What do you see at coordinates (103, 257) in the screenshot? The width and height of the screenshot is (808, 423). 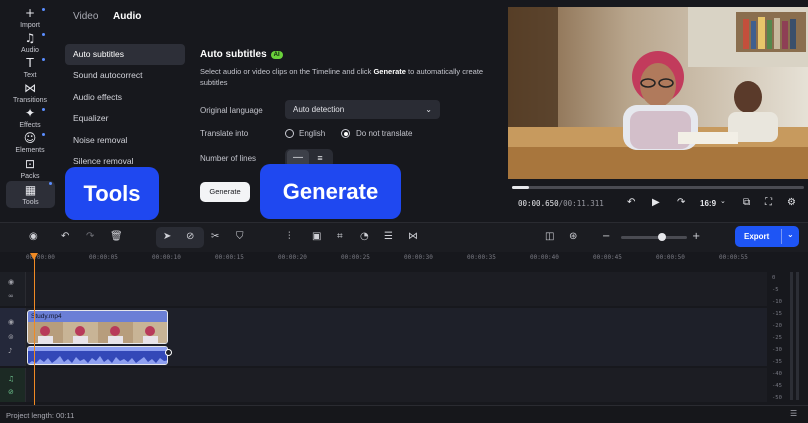 I see `ruler-tick-label: 00:00:05` at bounding box center [103, 257].